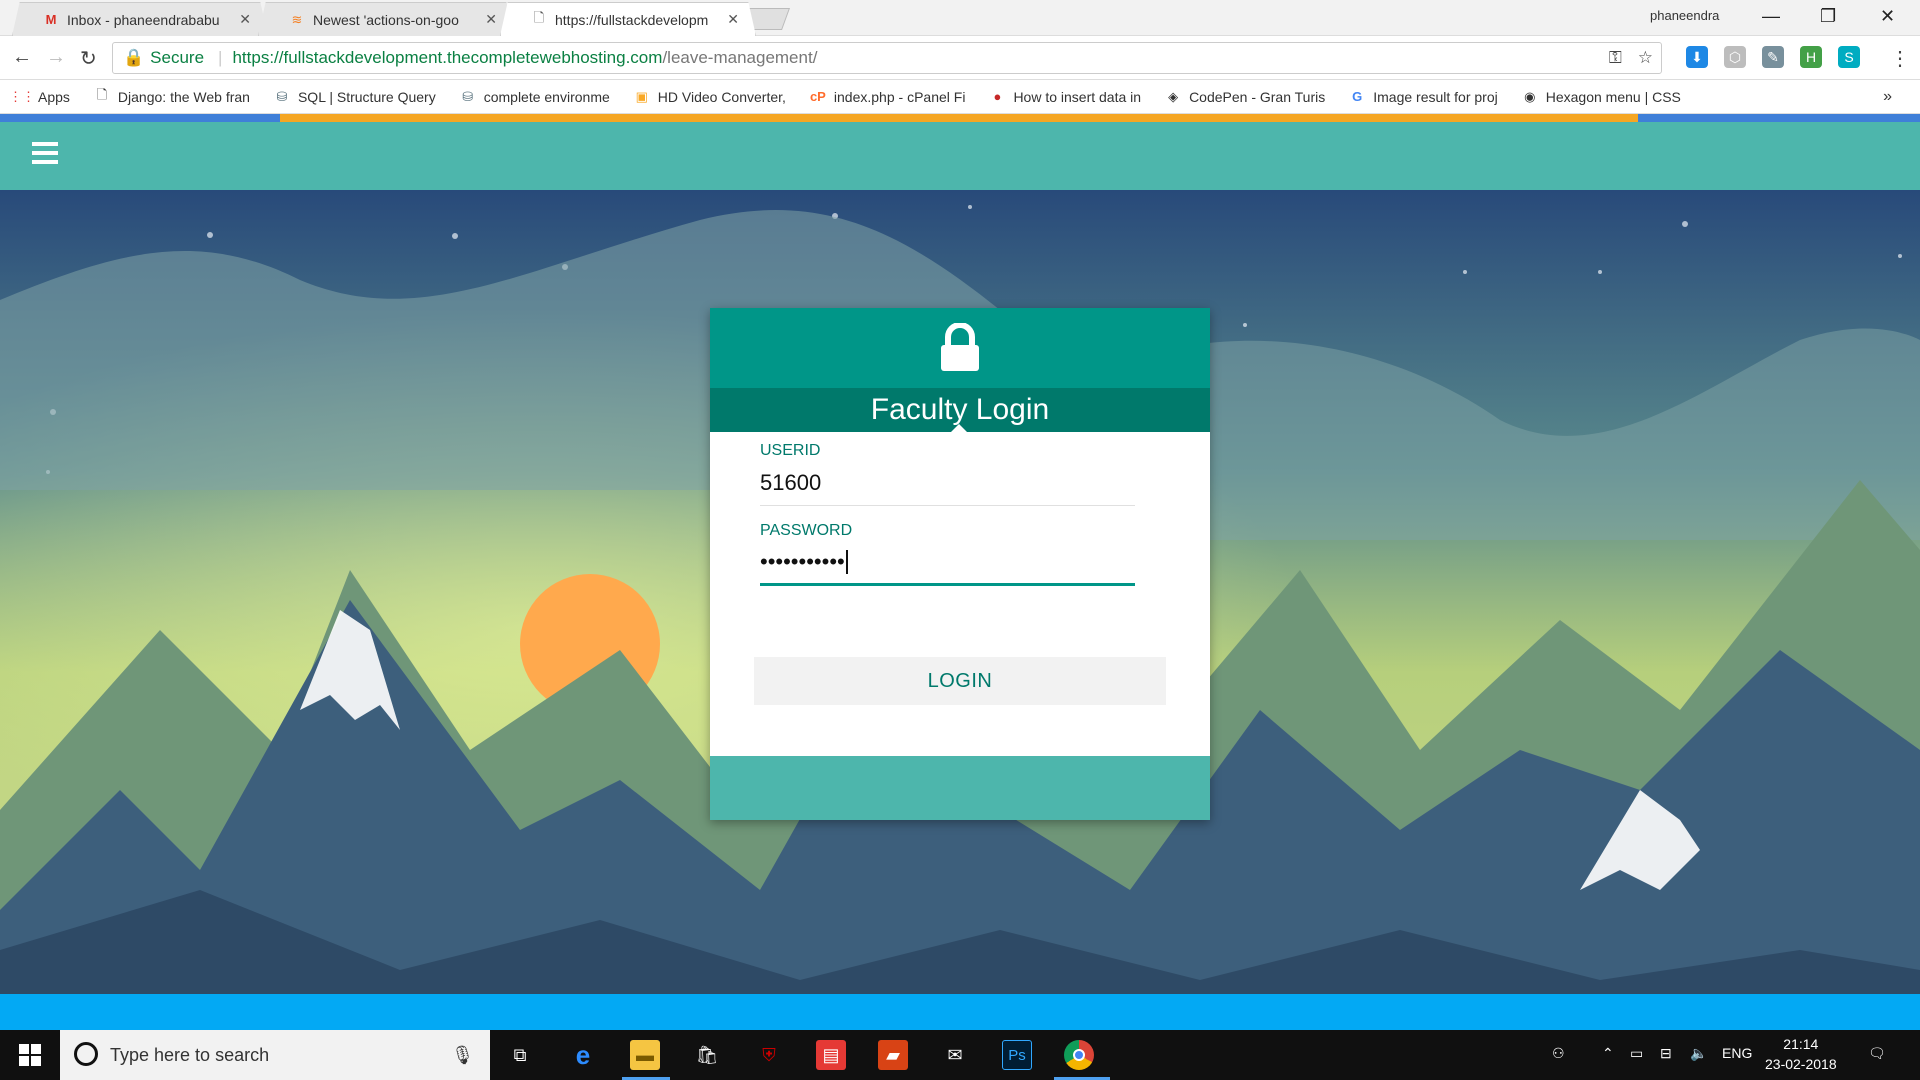 This screenshot has width=1920, height=1080. I want to click on task-view-icon: ⧉, so click(520, 1055).